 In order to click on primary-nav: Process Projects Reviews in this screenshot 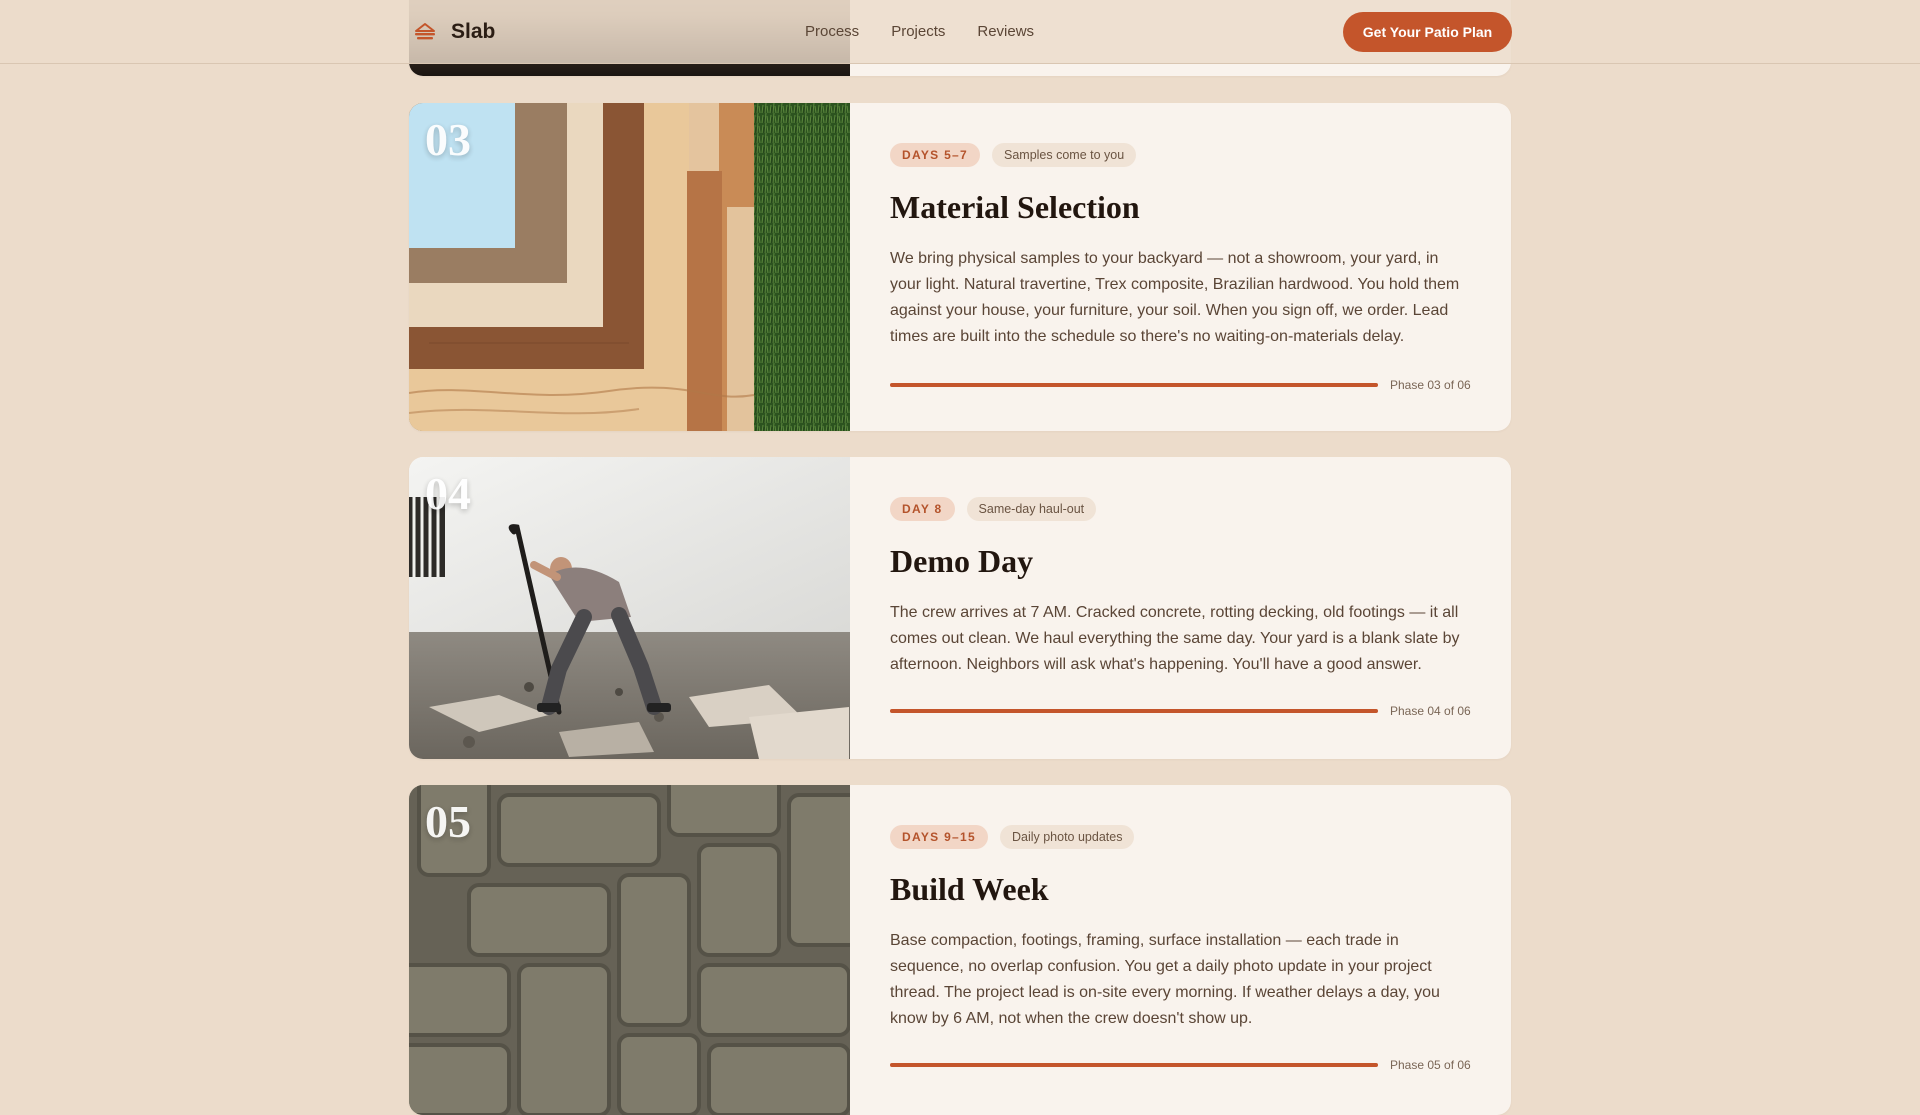, I will do `click(919, 32)`.